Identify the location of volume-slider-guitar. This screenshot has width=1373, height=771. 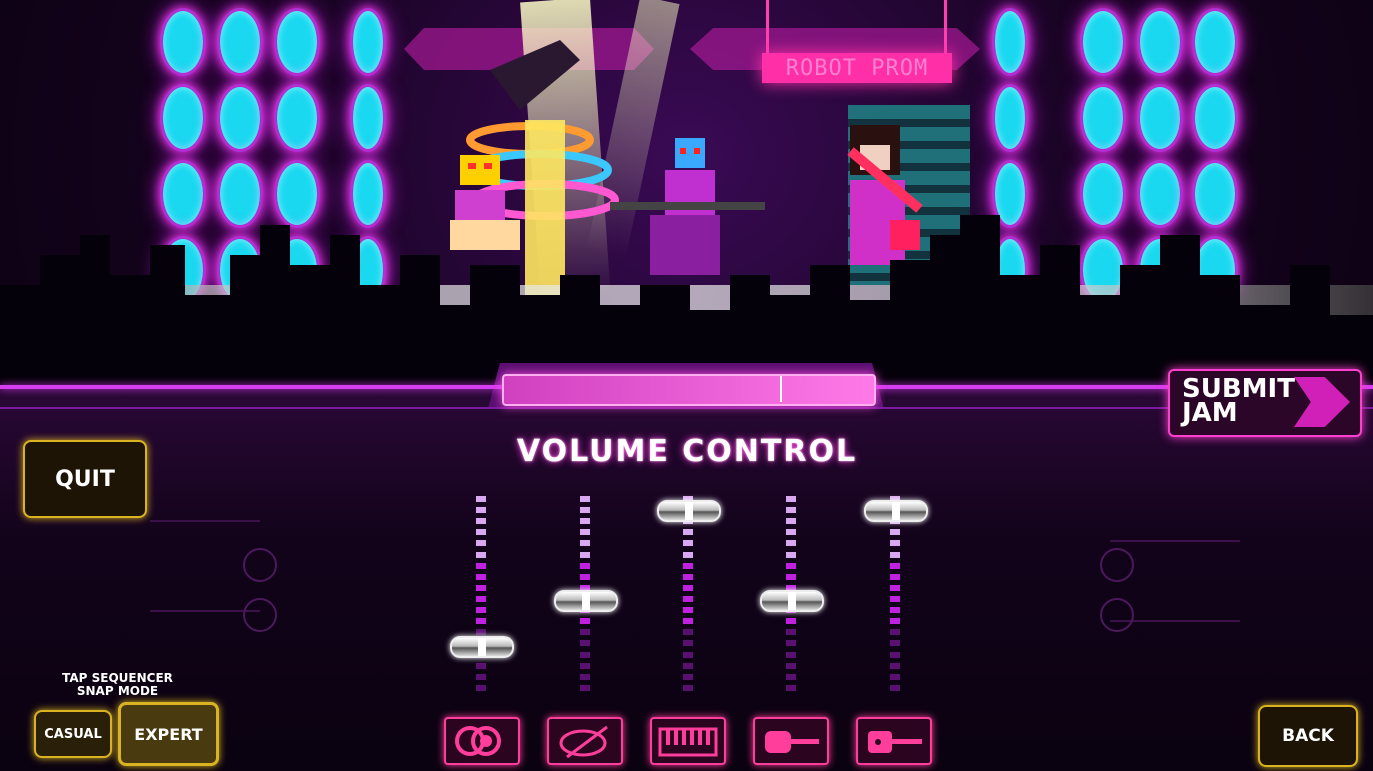
(792, 596).